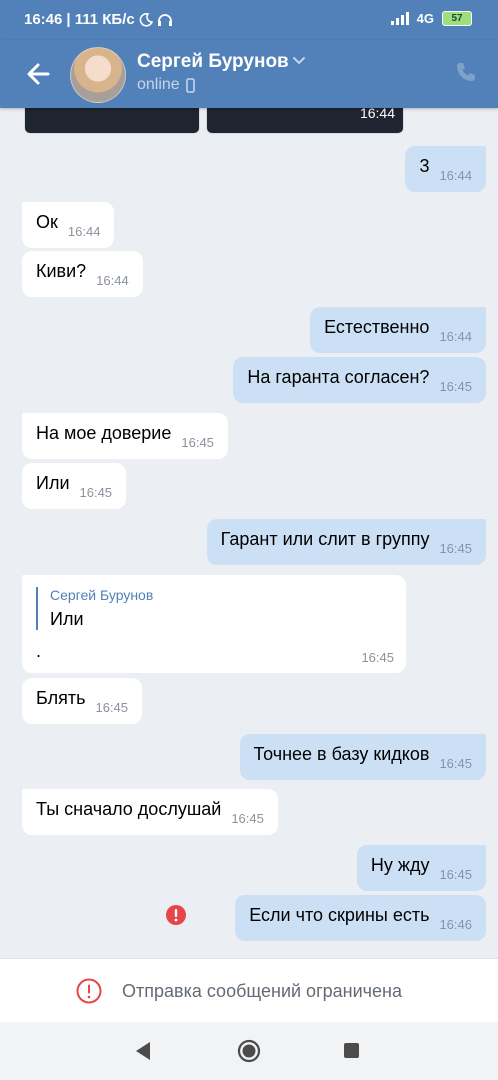 This screenshot has height=1080, width=498. I want to click on contact-name: Сергей Бурунов, so click(213, 62).